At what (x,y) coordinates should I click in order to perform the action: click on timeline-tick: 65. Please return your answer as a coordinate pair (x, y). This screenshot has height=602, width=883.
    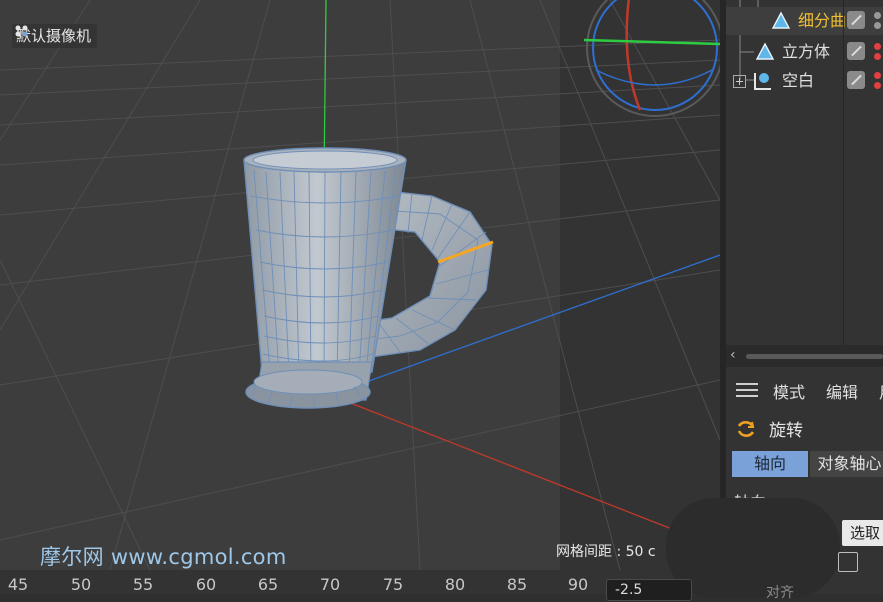
    Looking at the image, I should click on (268, 584).